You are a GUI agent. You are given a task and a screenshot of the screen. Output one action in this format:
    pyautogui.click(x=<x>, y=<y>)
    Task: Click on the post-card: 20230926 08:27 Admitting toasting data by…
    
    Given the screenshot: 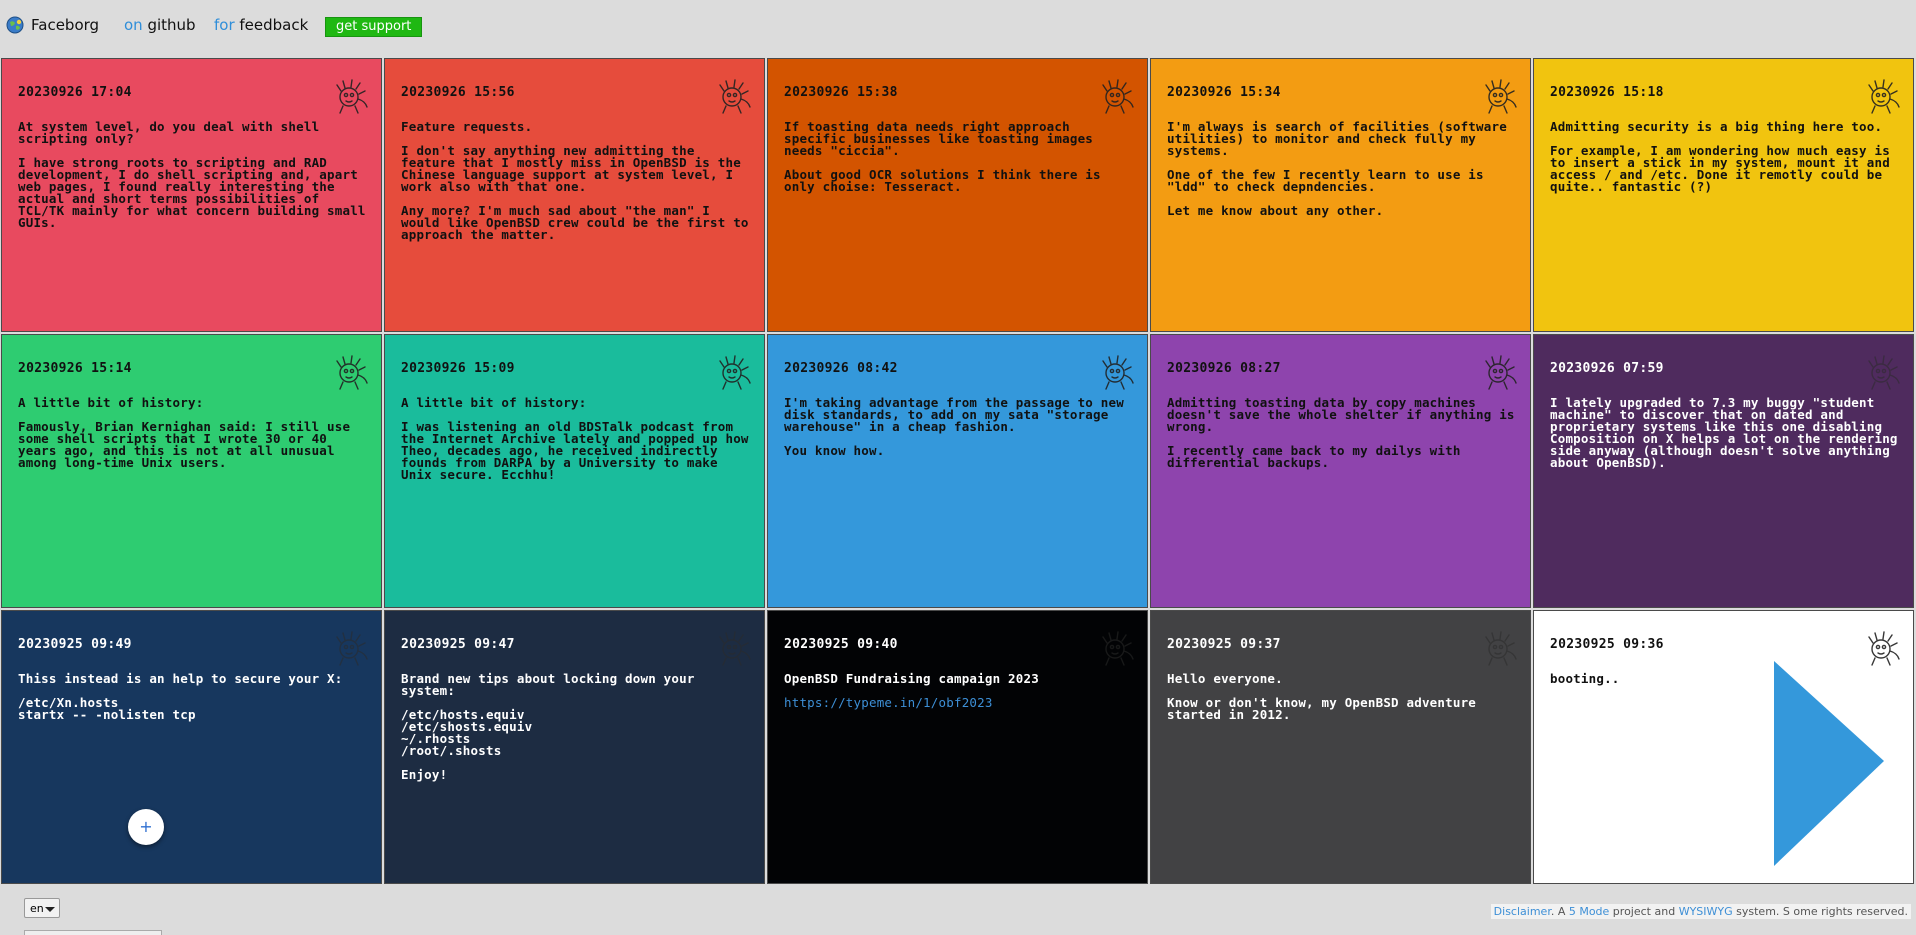 What is the action you would take?
    pyautogui.click(x=1340, y=471)
    